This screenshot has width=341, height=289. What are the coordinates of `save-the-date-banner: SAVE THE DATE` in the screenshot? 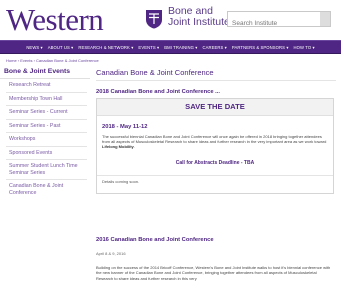 It's located at (215, 107).